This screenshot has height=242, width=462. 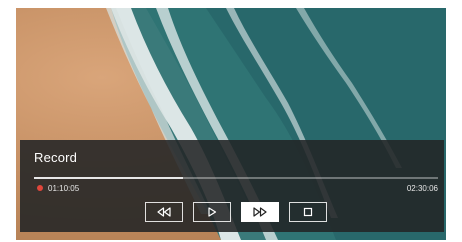 I want to click on stop-icon, so click(x=308, y=212).